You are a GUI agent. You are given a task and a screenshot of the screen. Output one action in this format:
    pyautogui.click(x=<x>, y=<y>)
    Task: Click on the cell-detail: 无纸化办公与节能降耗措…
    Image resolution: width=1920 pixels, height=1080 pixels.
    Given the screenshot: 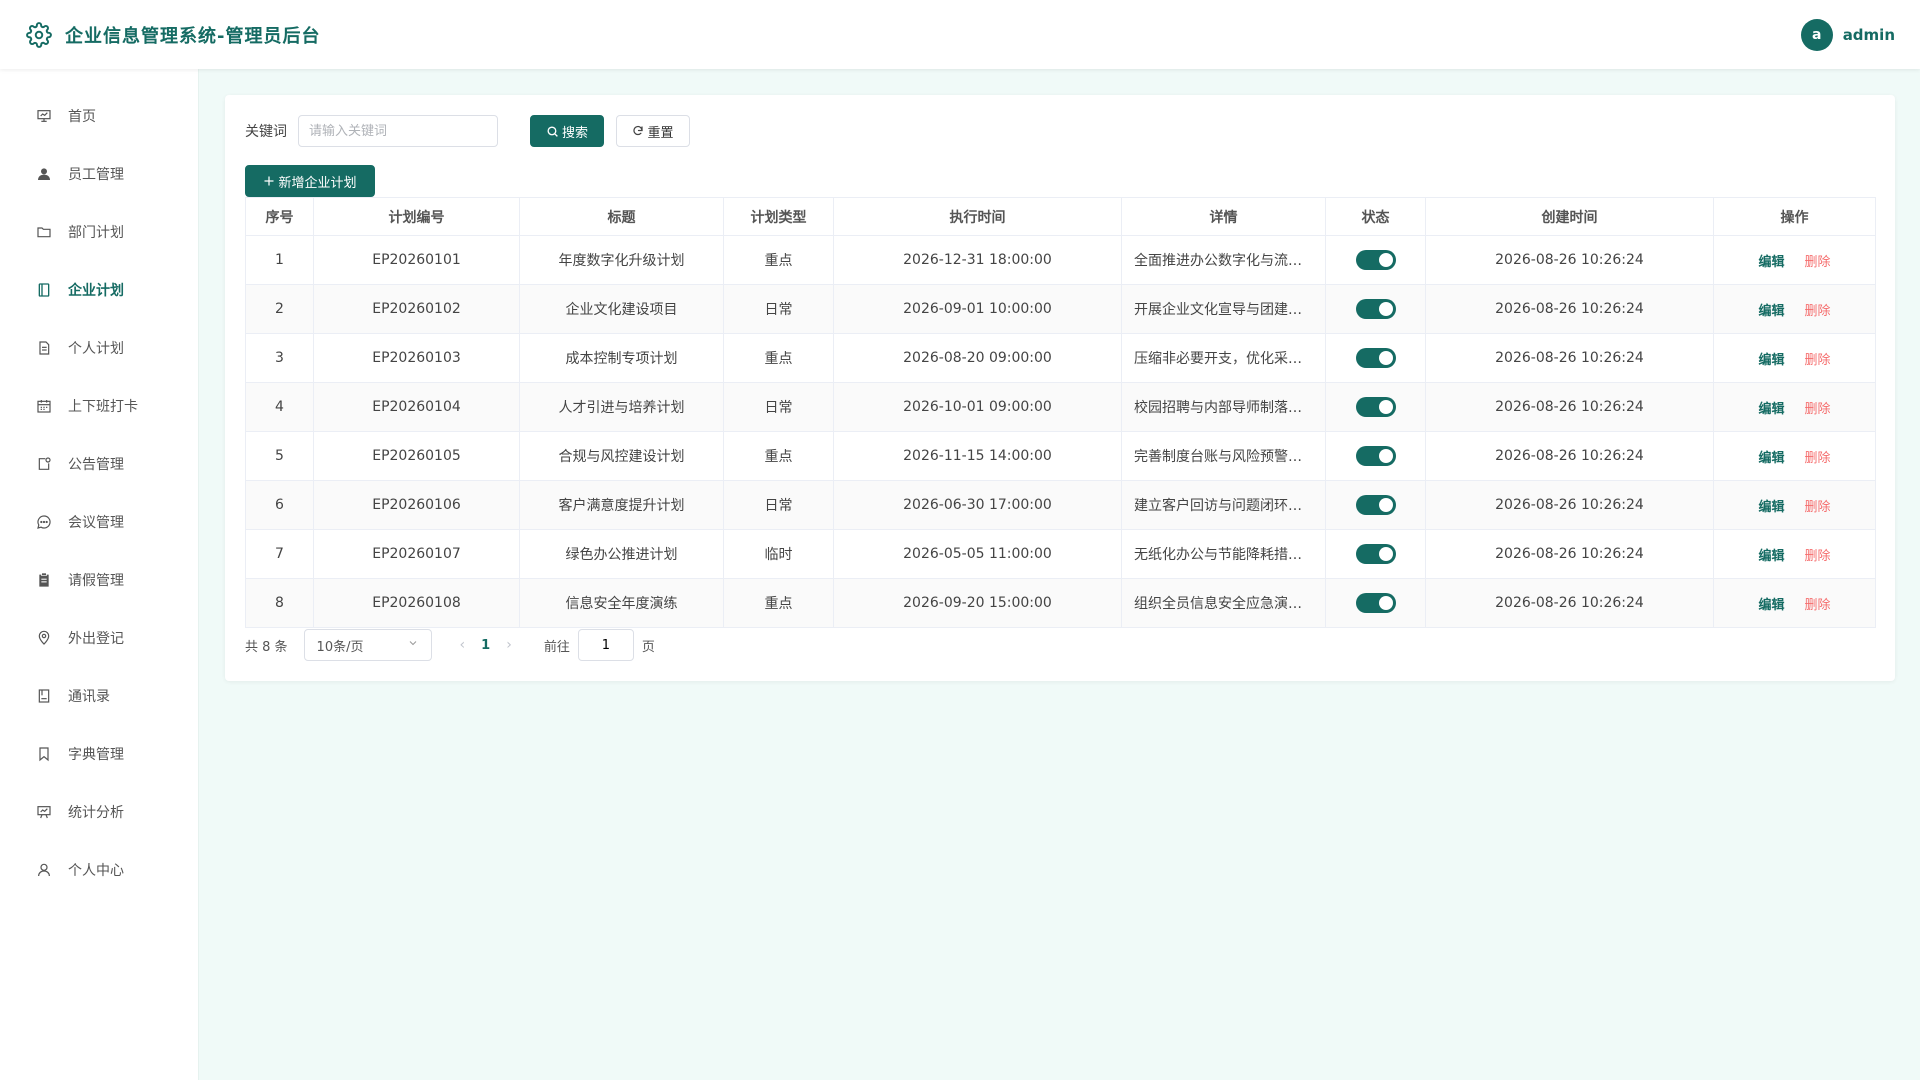 What is the action you would take?
    pyautogui.click(x=1223, y=554)
    